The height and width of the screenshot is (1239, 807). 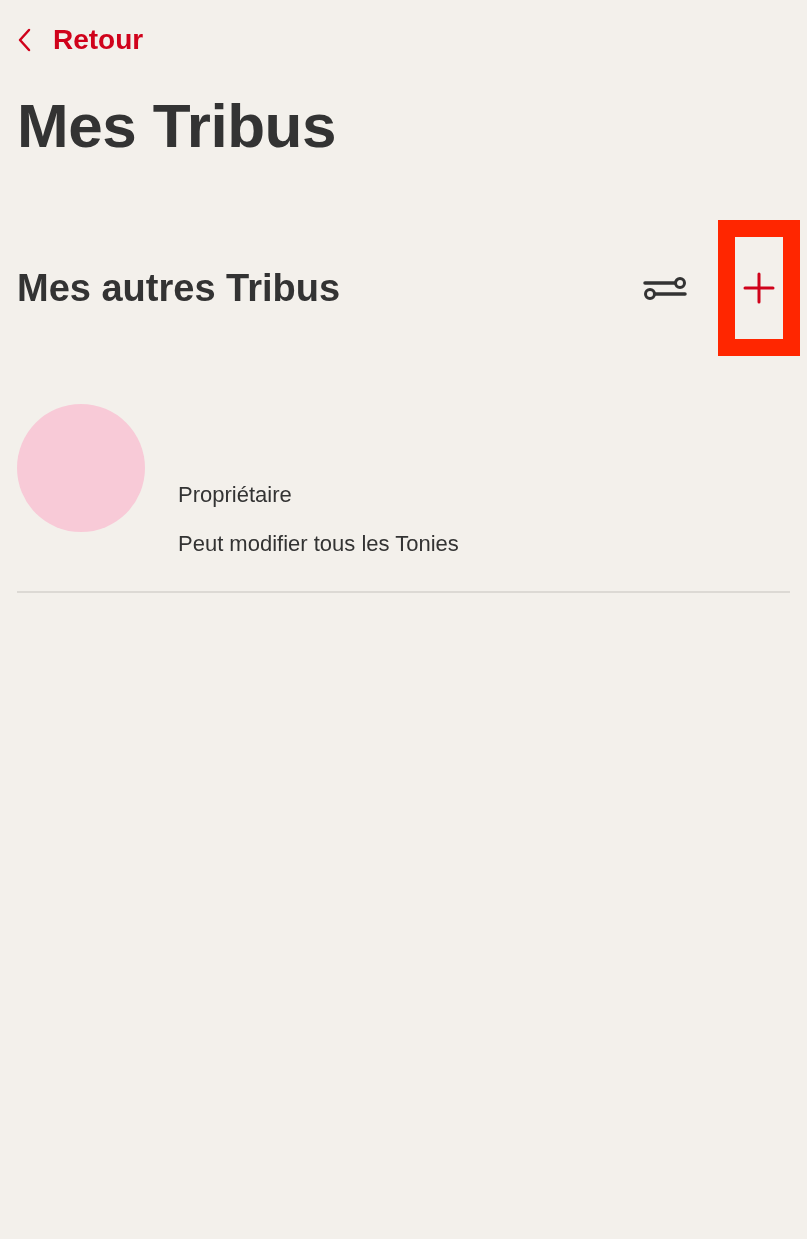 What do you see at coordinates (235, 495) in the screenshot?
I see `role-text: Propriétaire` at bounding box center [235, 495].